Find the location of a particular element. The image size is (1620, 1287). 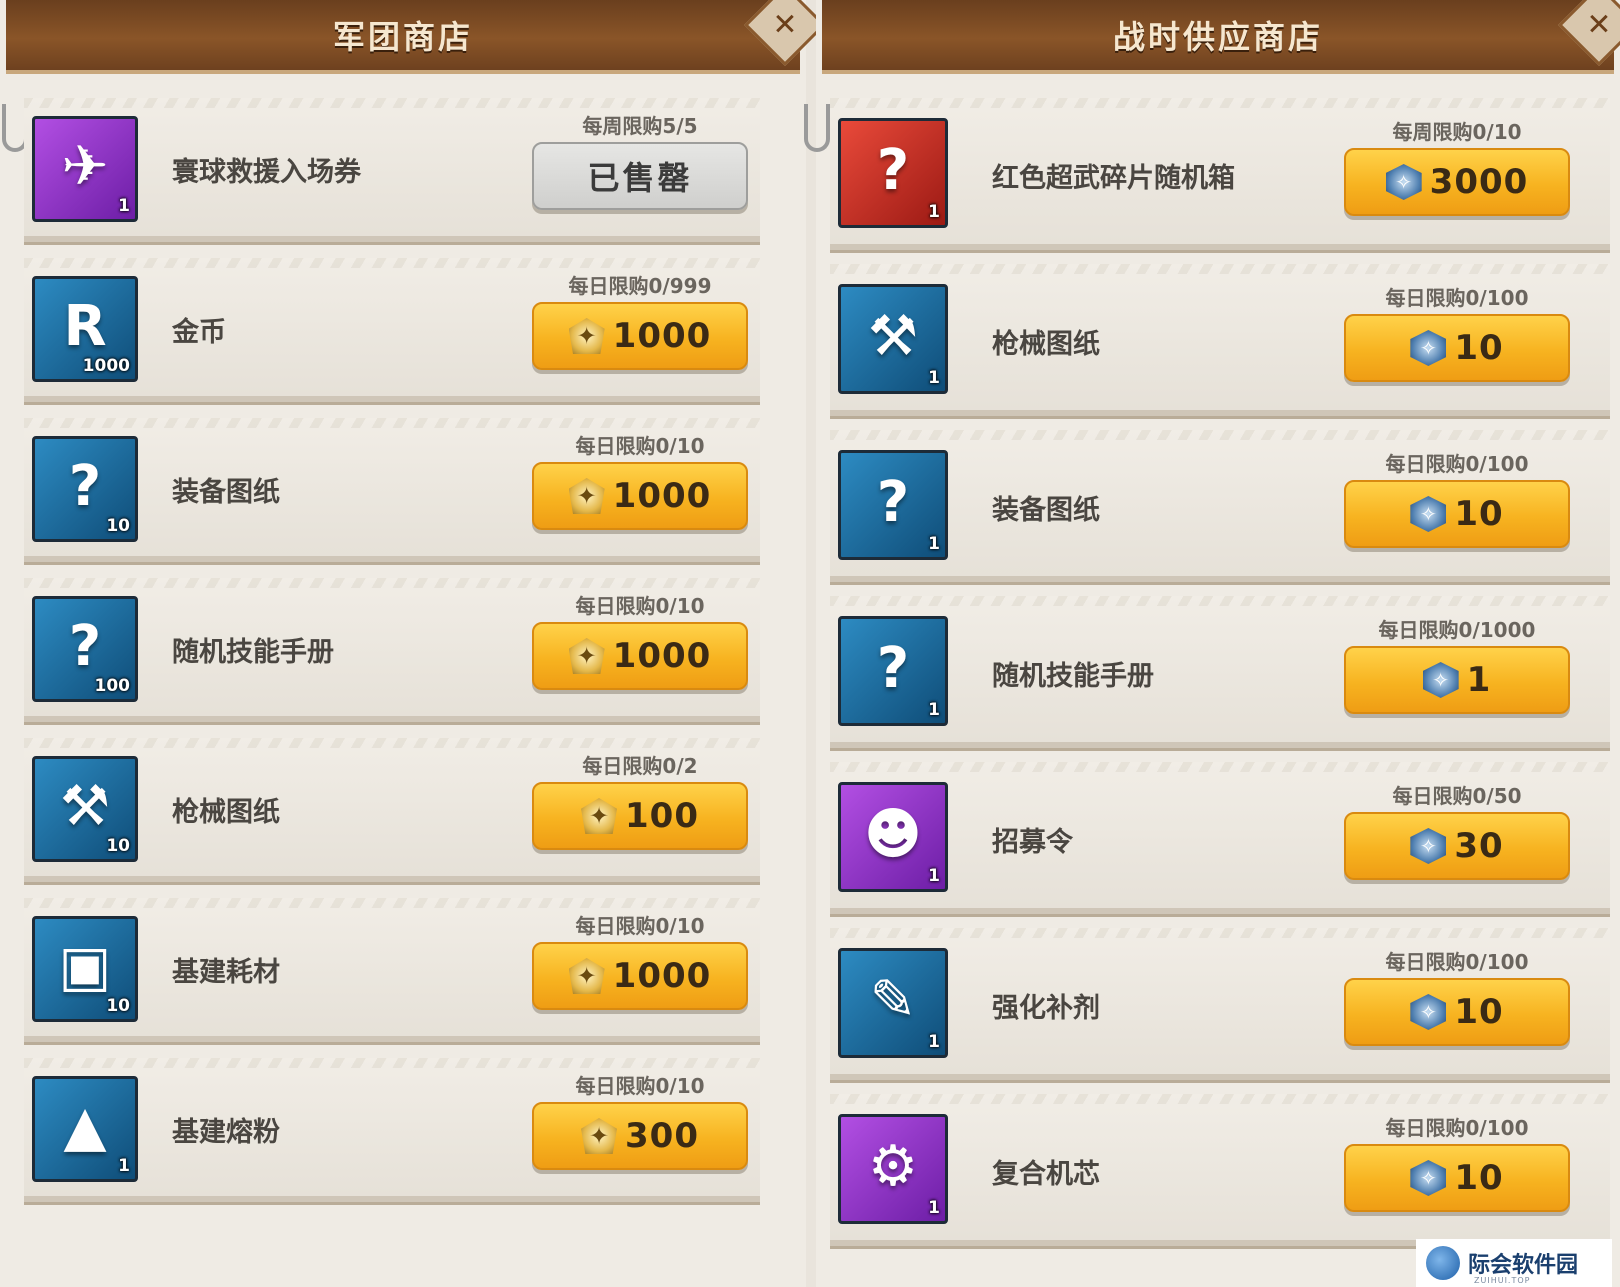

buy-button: ✦ 100 is located at coordinates (640, 816).